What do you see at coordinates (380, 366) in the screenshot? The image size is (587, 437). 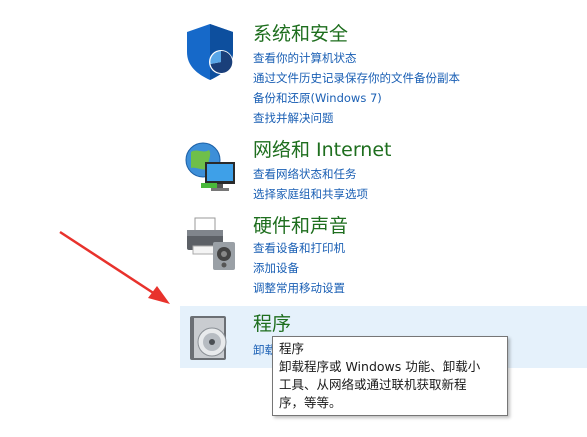 I see `tooltip-line: 卸载程序或 Windows 功能、卸载小` at bounding box center [380, 366].